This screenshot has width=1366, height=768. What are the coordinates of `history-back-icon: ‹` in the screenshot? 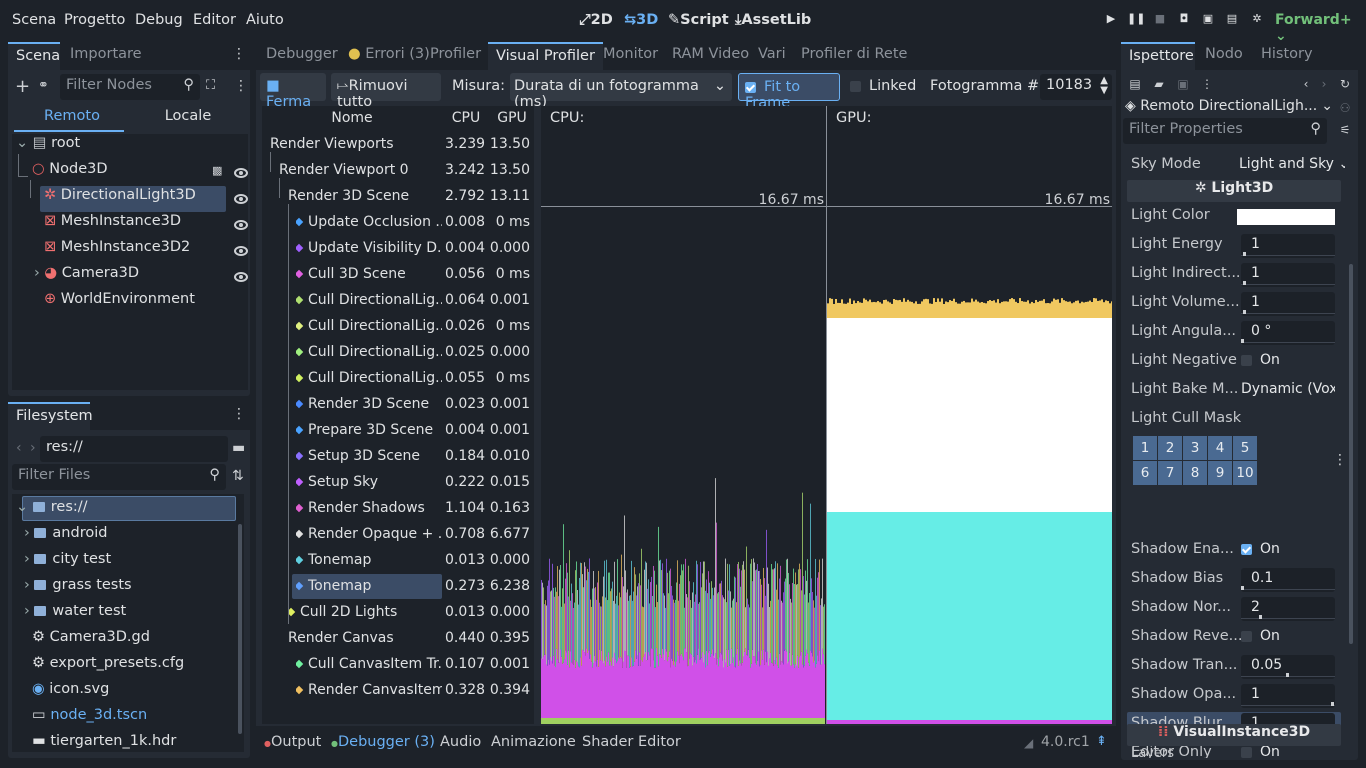 It's located at (1306, 84).